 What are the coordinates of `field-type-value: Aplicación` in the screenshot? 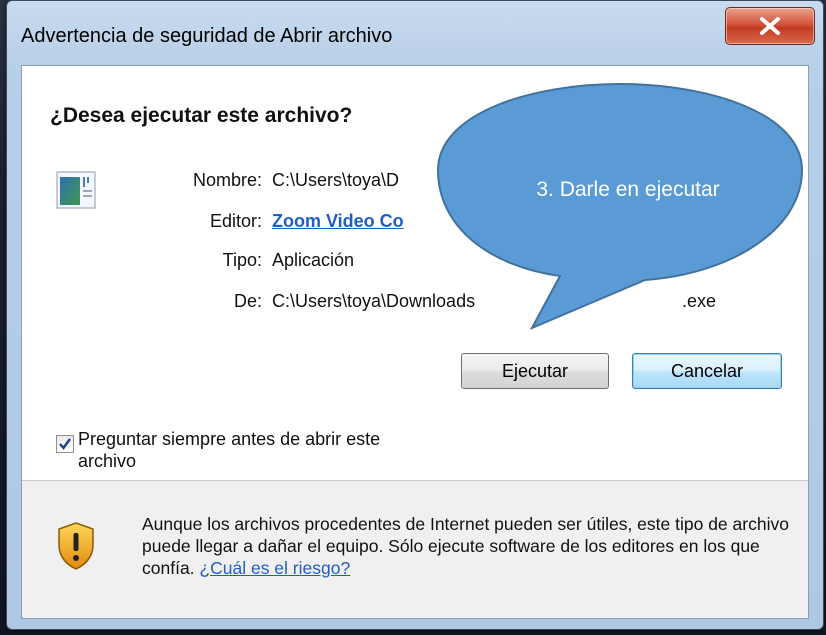 It's located at (313, 260).